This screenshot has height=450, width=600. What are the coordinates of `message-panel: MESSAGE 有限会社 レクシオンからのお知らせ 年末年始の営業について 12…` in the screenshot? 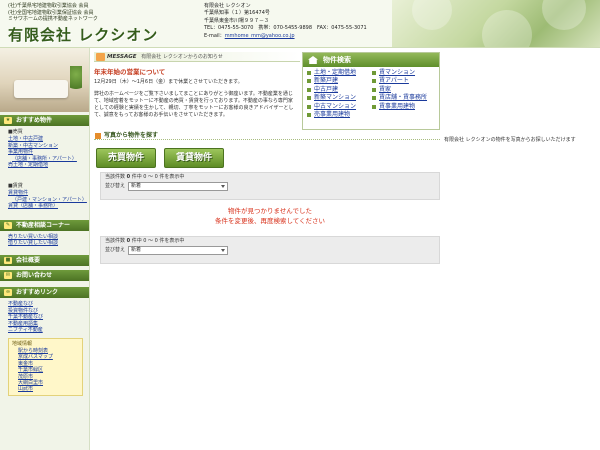 It's located at (197, 91).